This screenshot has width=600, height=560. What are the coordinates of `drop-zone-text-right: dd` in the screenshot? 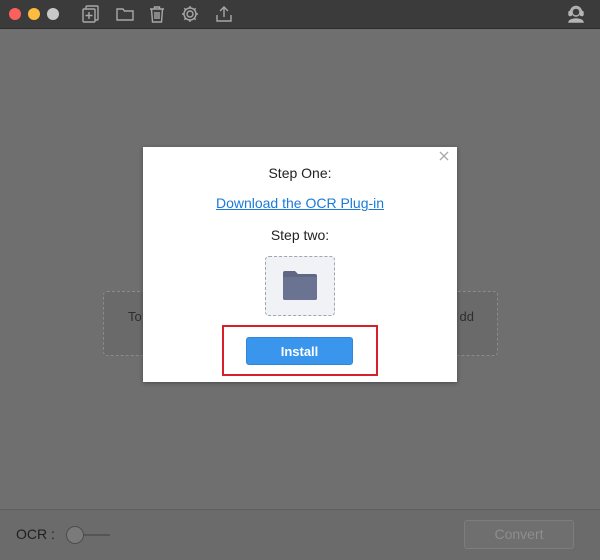 It's located at (466, 316).